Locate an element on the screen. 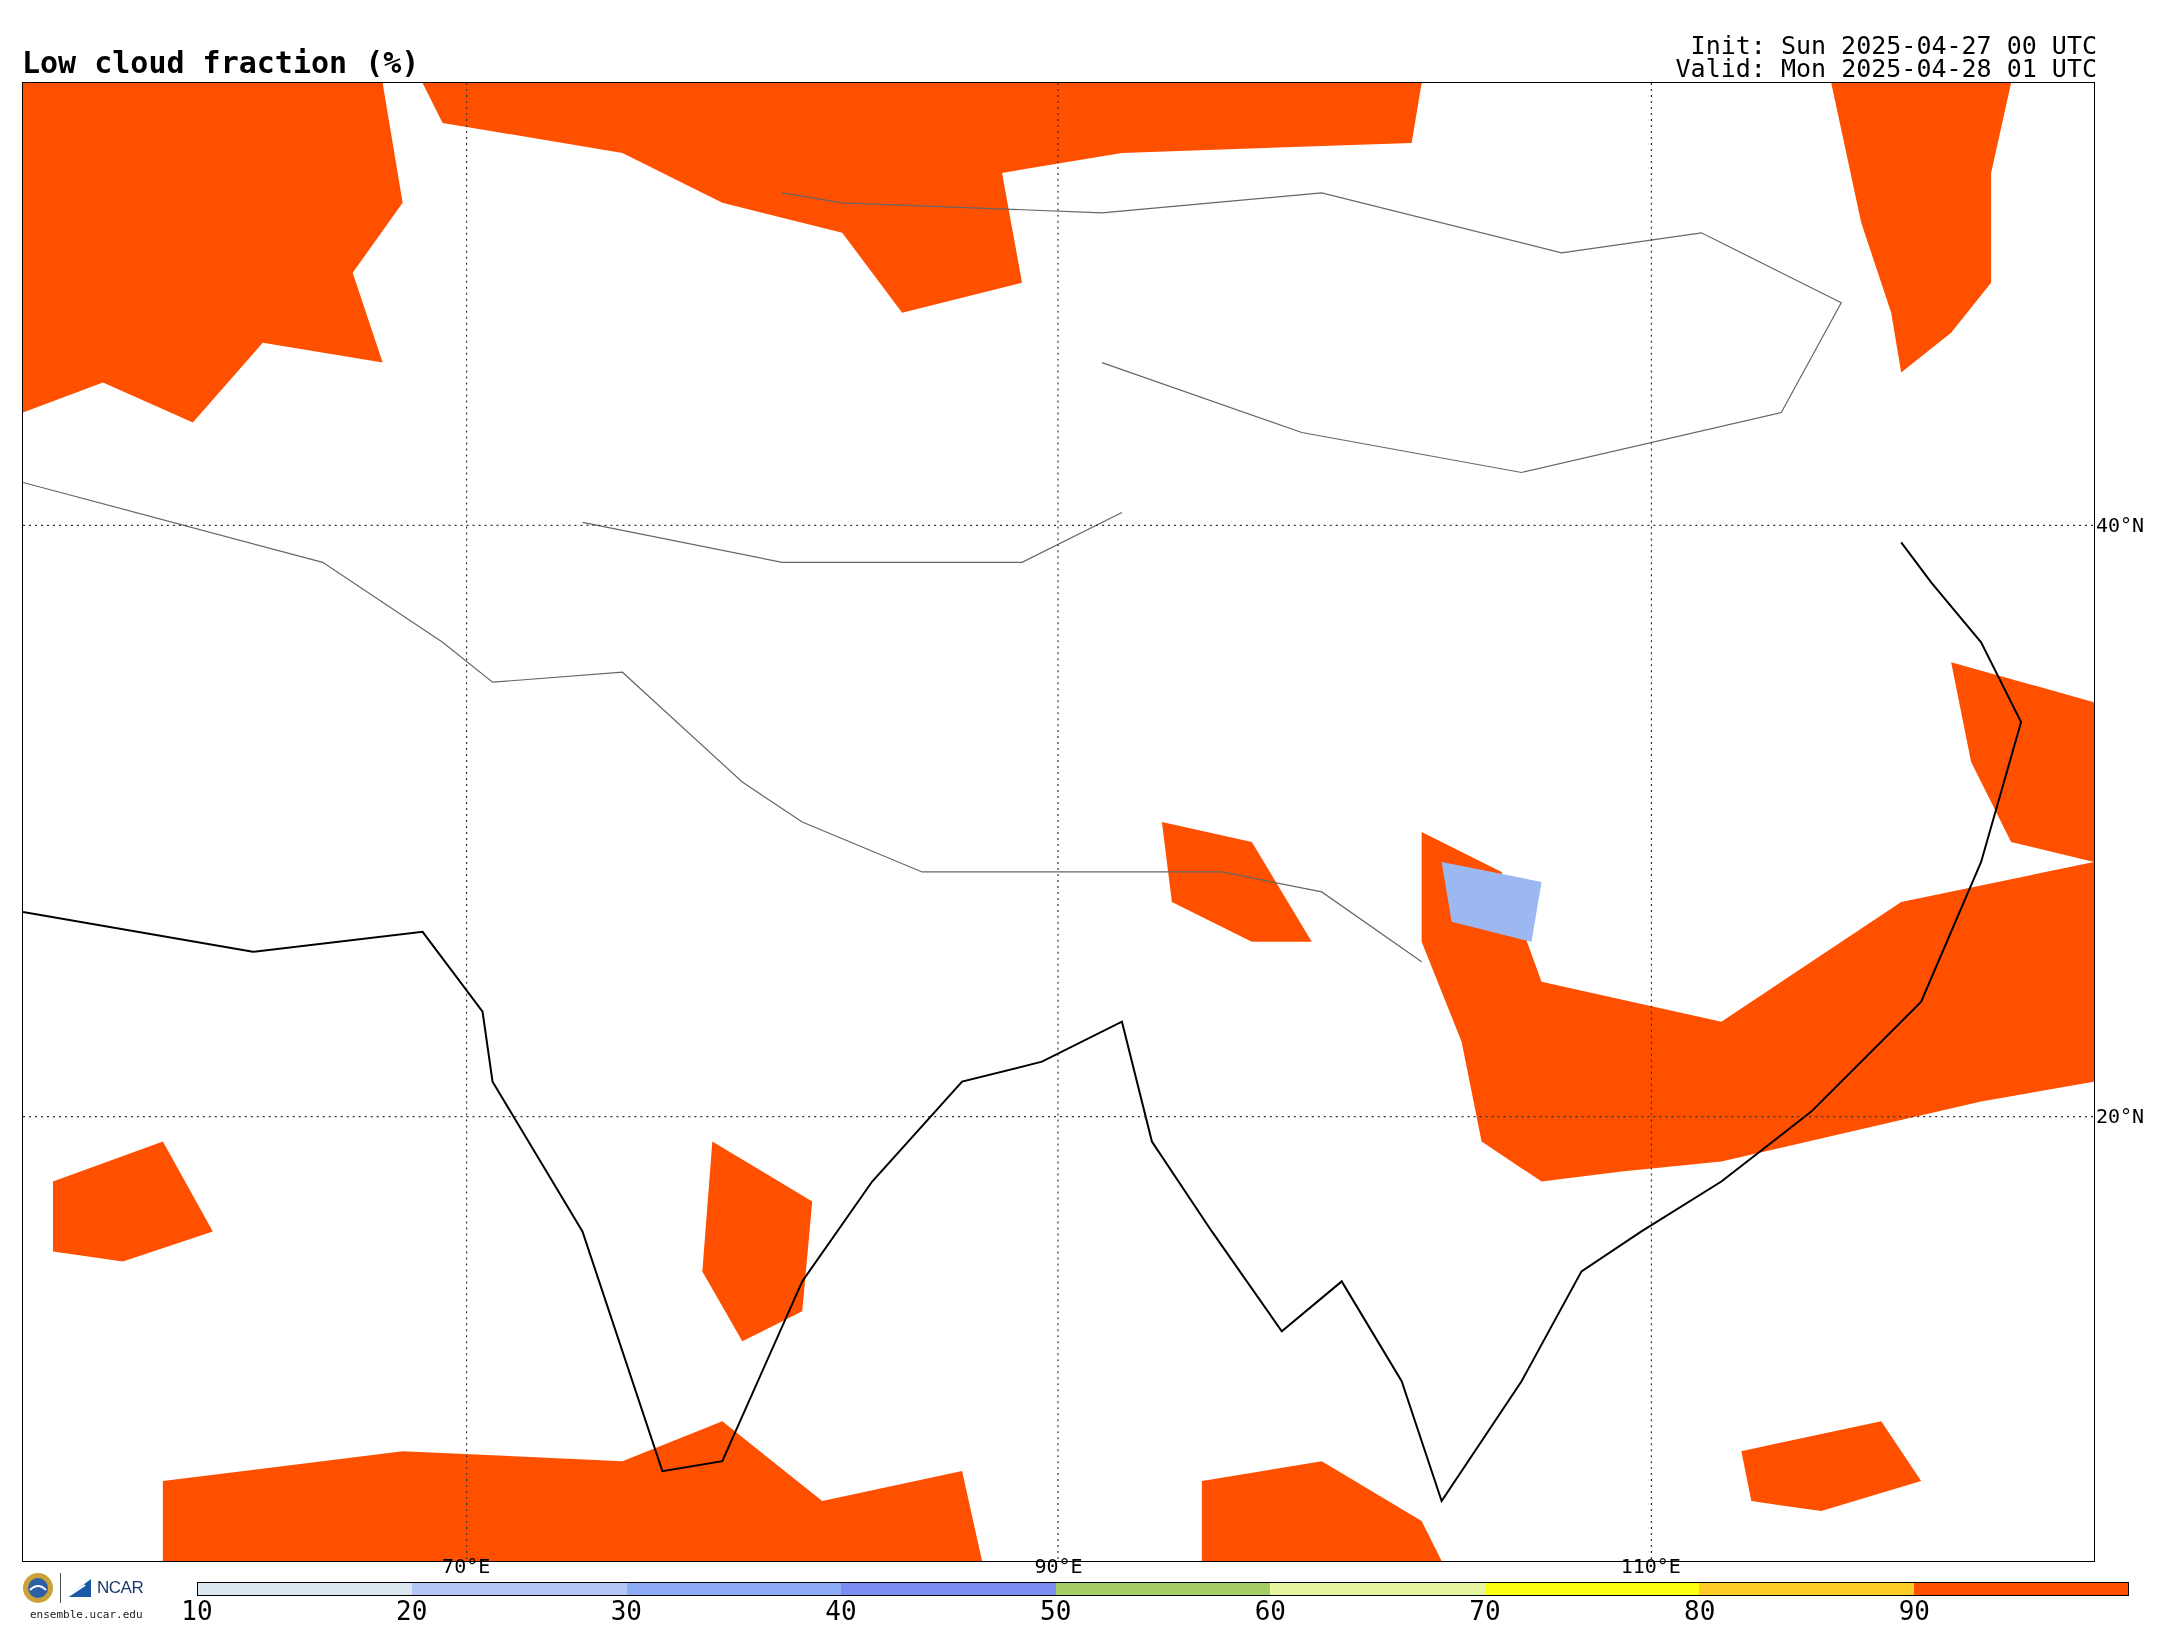 The width and height of the screenshot is (2160, 1626). legend-tick-label: 40 is located at coordinates (841, 1611).